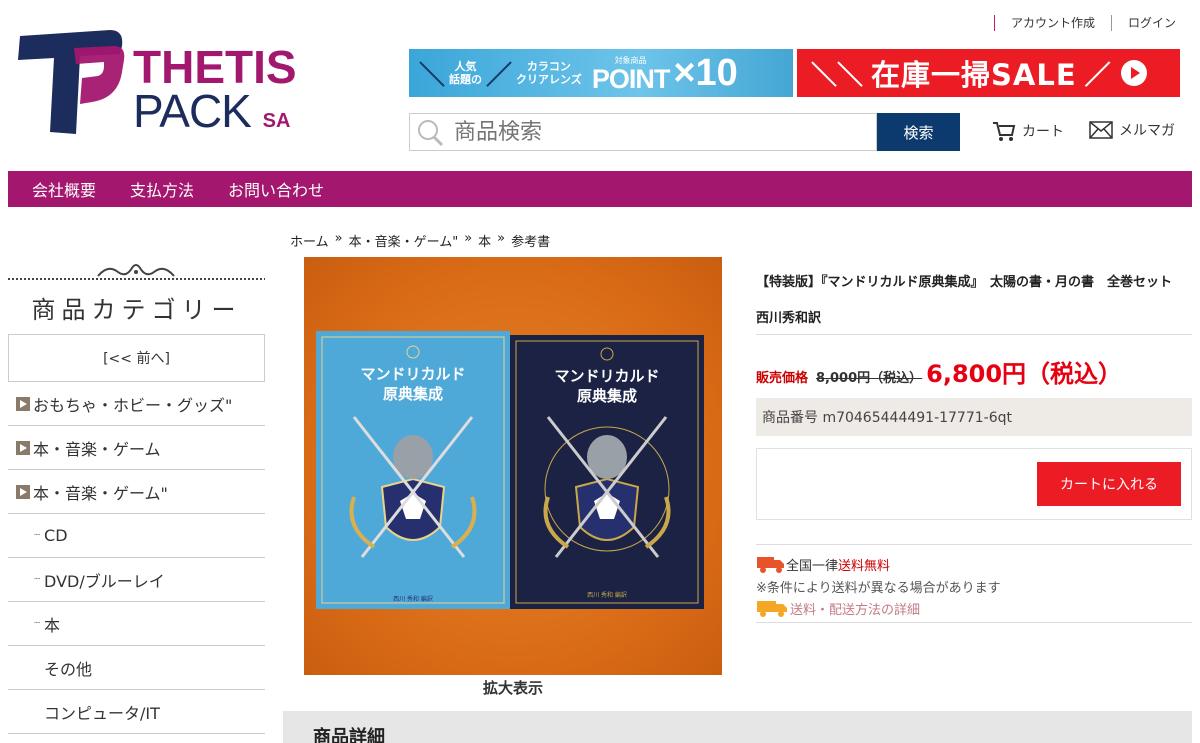  I want to click on search-box, so click(643, 132).